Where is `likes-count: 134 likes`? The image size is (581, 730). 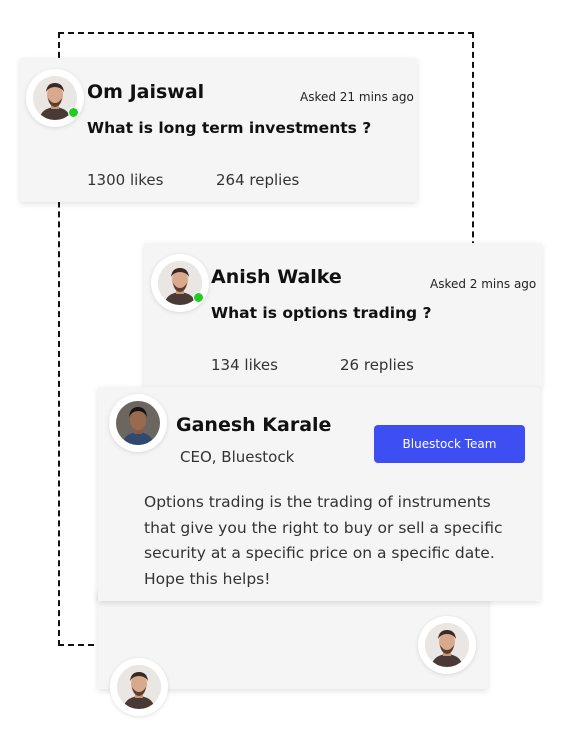 likes-count: 134 likes is located at coordinates (244, 365).